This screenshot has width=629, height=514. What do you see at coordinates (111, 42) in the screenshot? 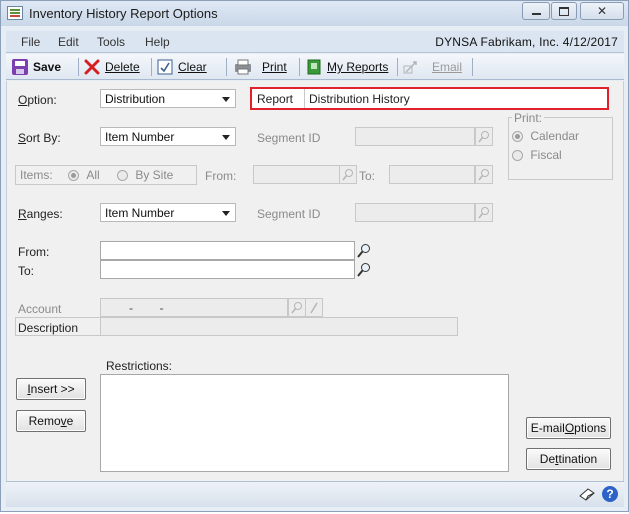
I see `menu-tools: Tools` at bounding box center [111, 42].